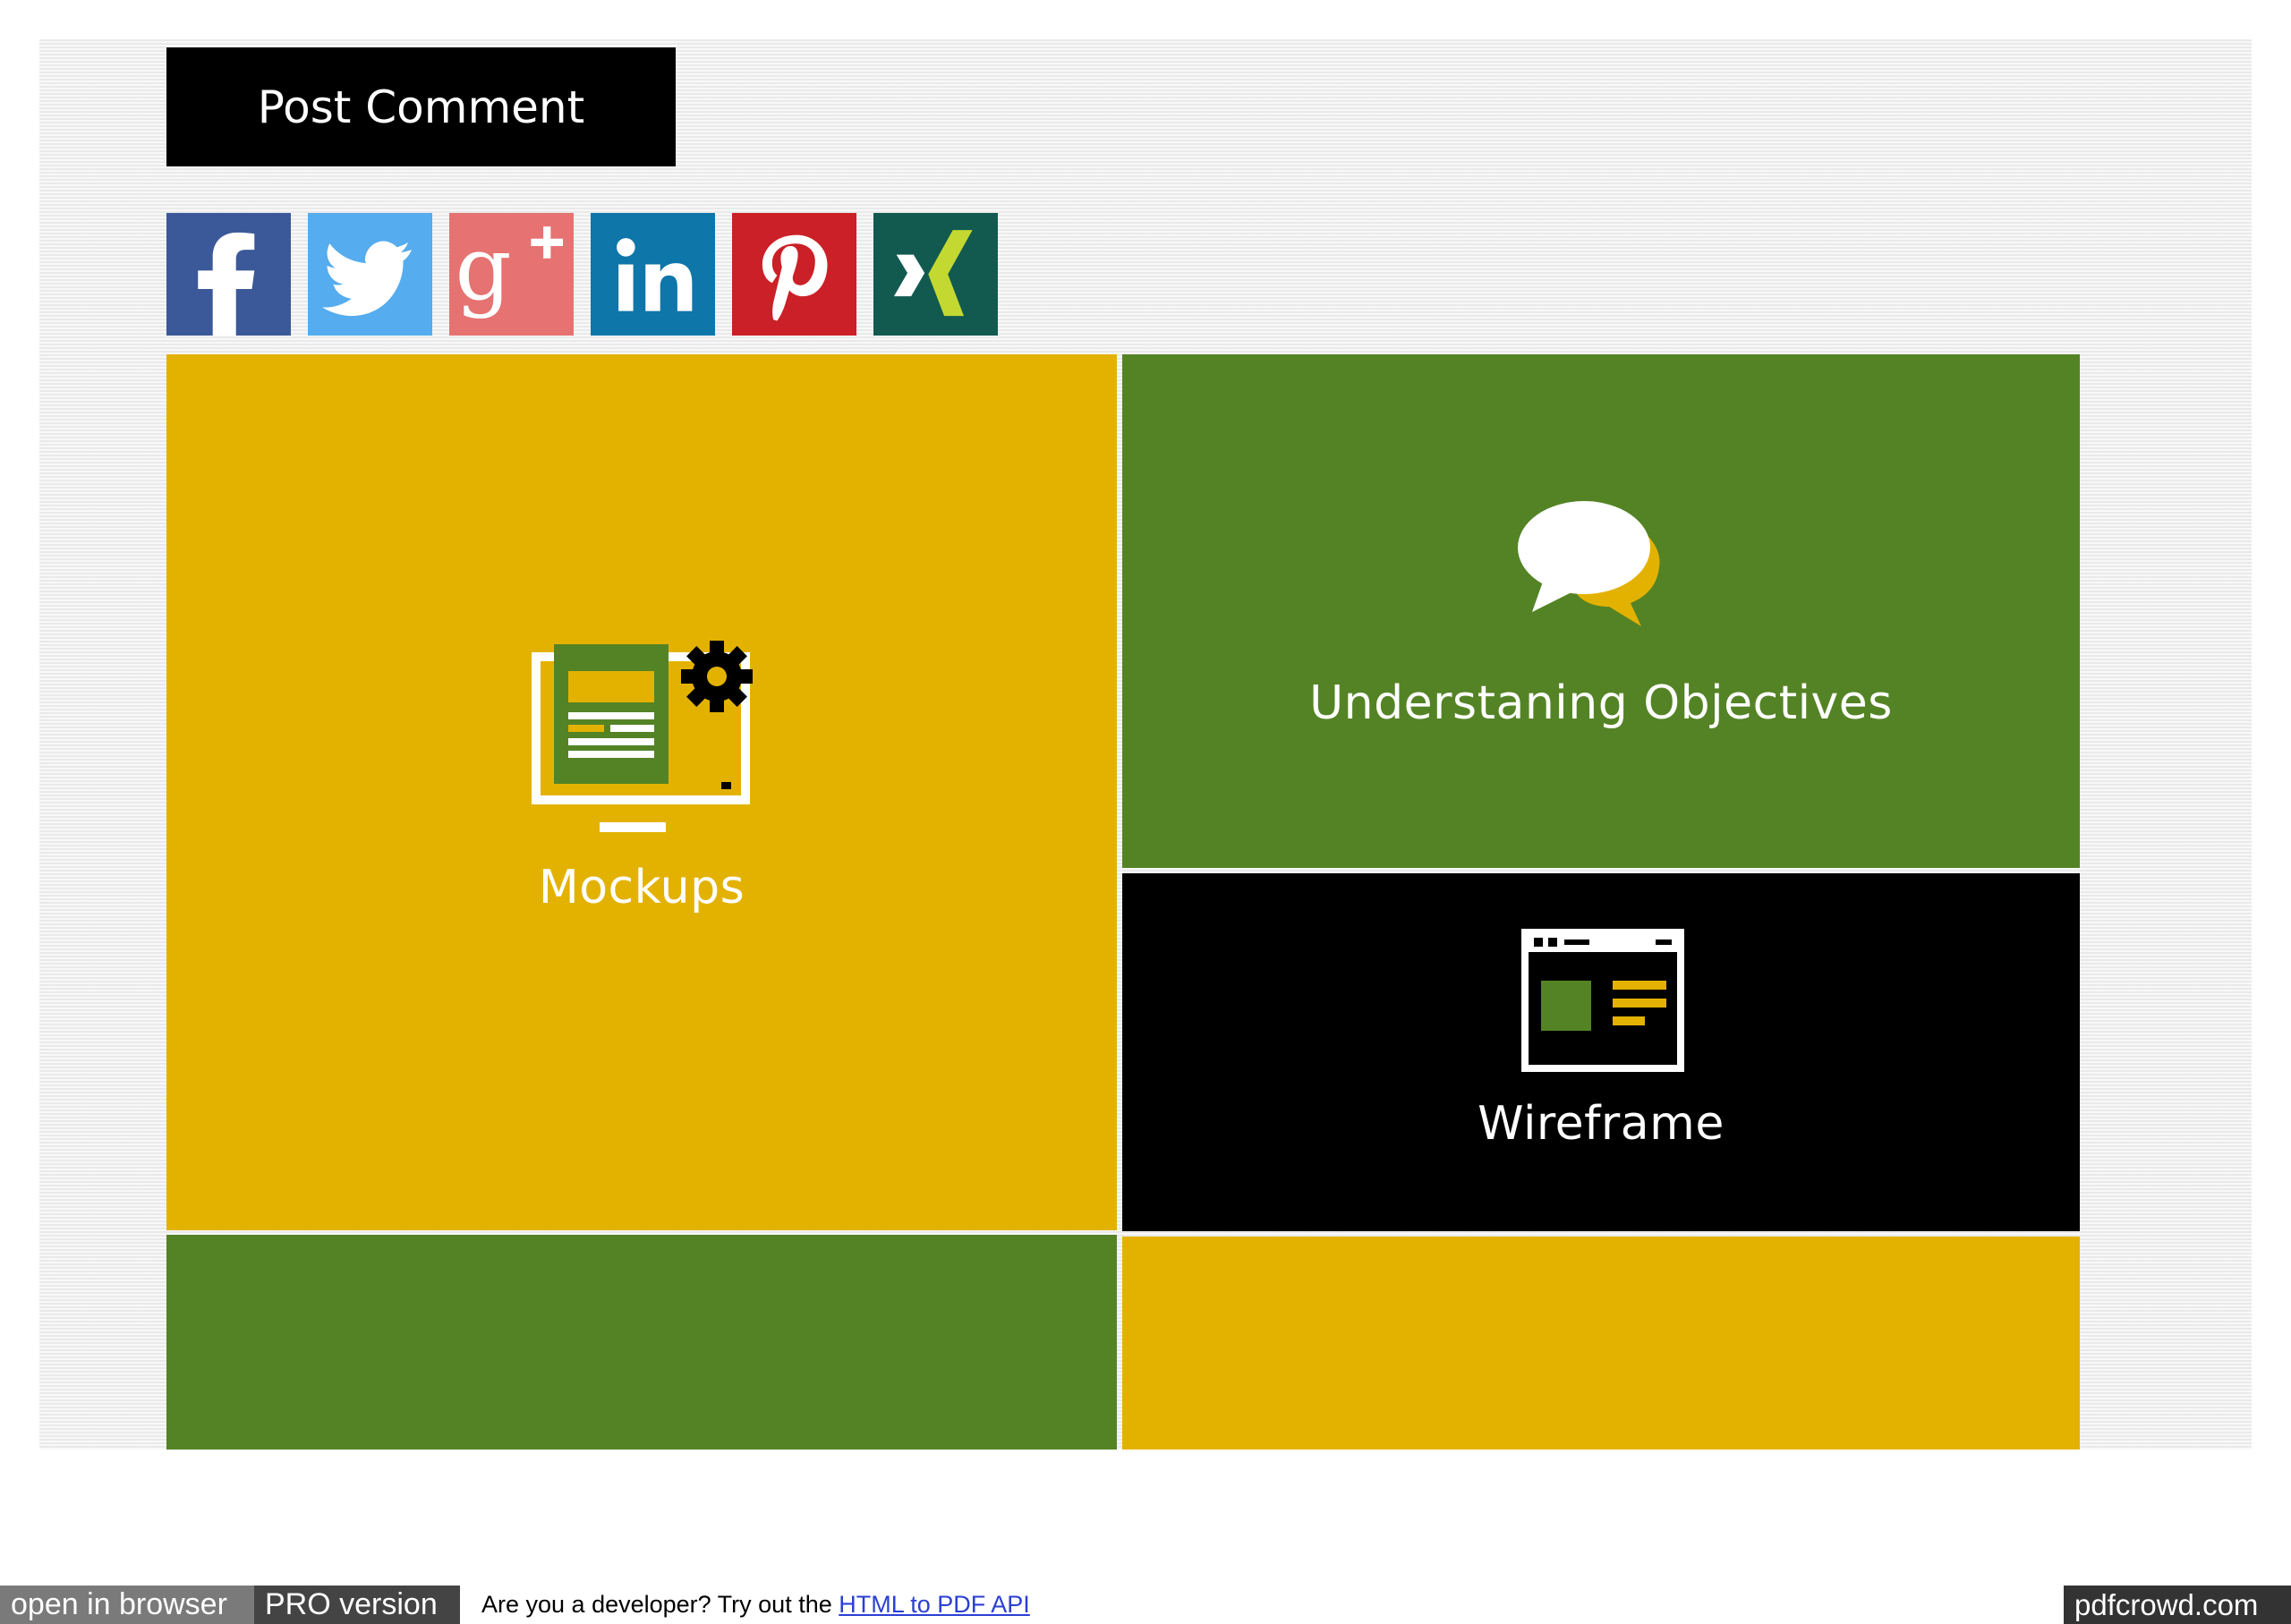 The image size is (2291, 1624). I want to click on pdfcrowd-brand-link: pdfcrowd.com, so click(2177, 1605).